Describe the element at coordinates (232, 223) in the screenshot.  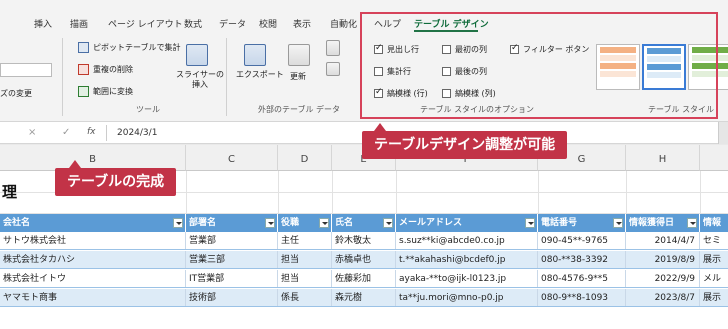
I see `table-header-cell: 部署名` at that location.